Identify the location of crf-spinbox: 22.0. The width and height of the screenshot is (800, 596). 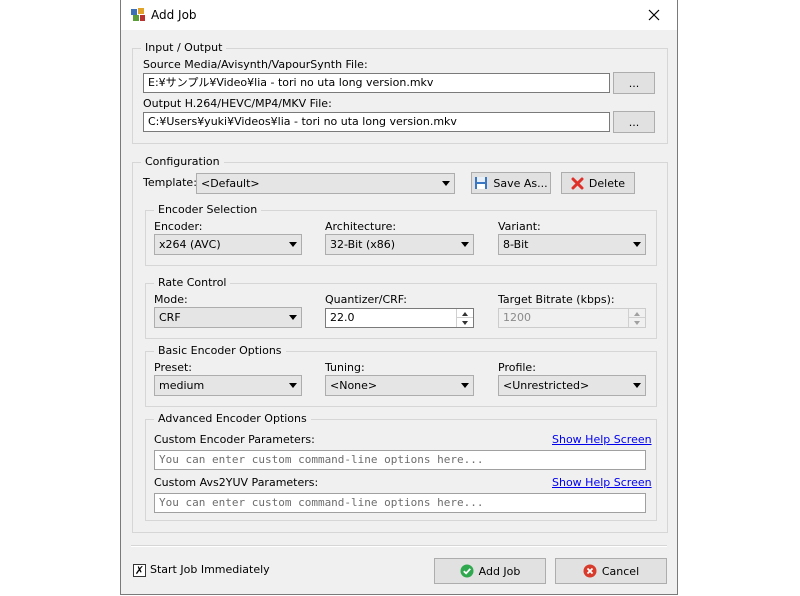
(399, 318).